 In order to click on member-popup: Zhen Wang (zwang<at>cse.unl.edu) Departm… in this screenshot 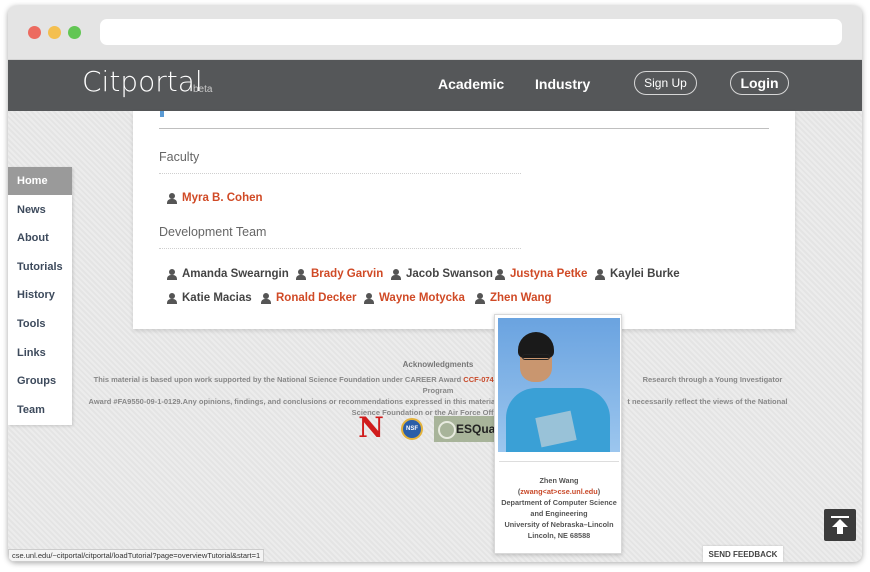, I will do `click(558, 434)`.